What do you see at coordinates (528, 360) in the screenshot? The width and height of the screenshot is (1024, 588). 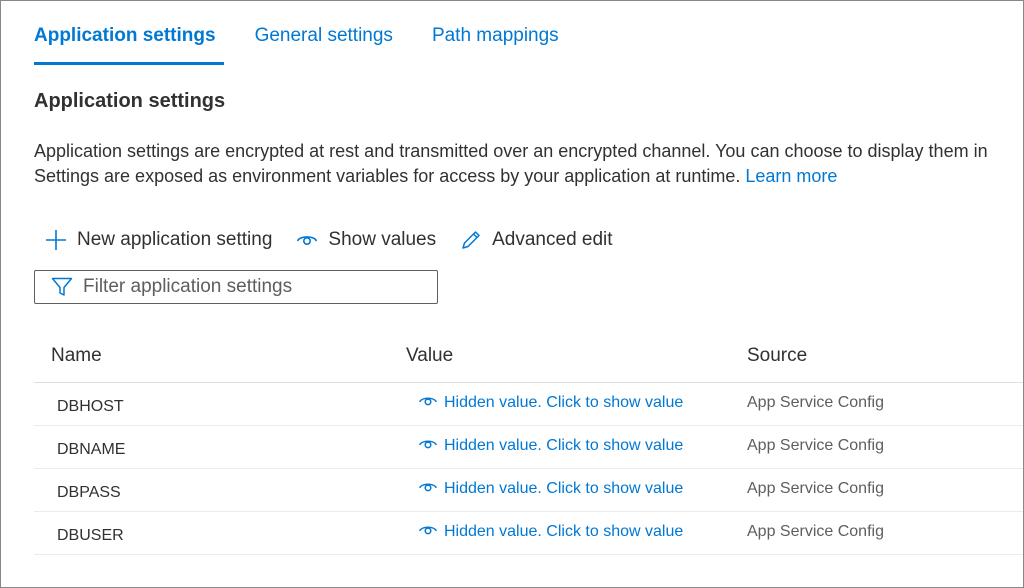 I see `table-header: Name Value Source` at bounding box center [528, 360].